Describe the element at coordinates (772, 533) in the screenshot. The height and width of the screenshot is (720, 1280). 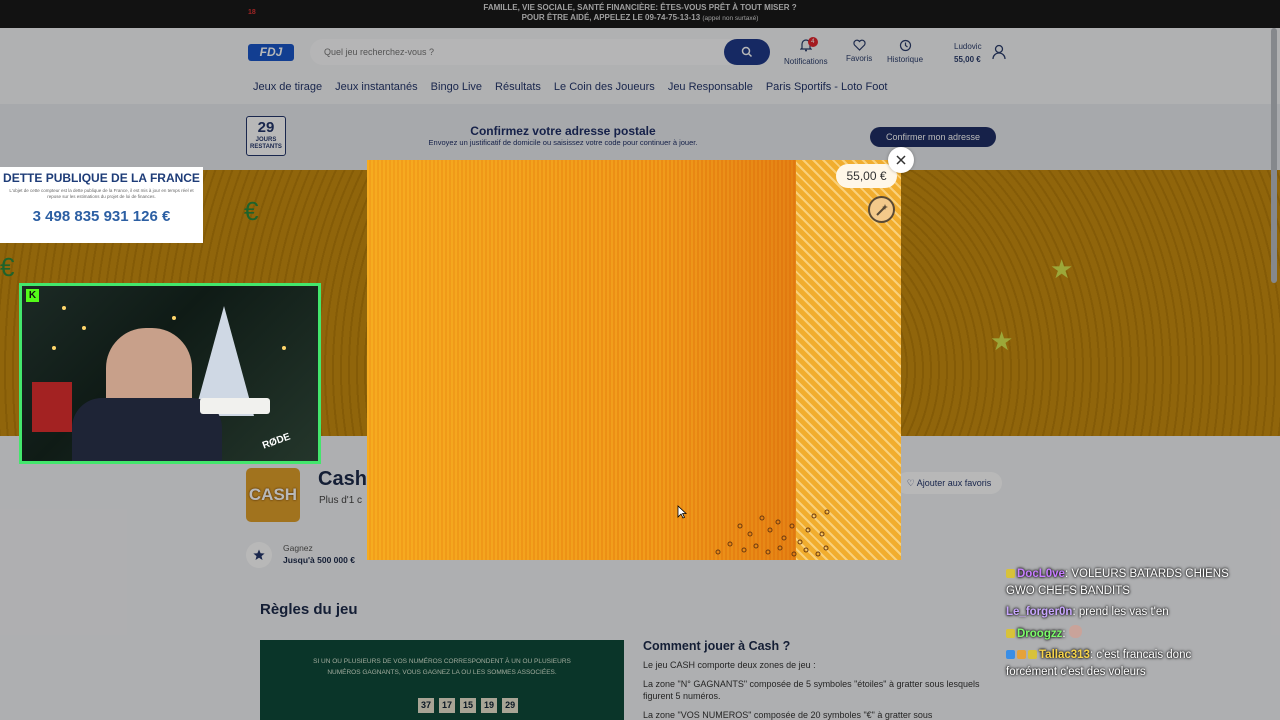
I see `scratch-dots-decoration` at that location.